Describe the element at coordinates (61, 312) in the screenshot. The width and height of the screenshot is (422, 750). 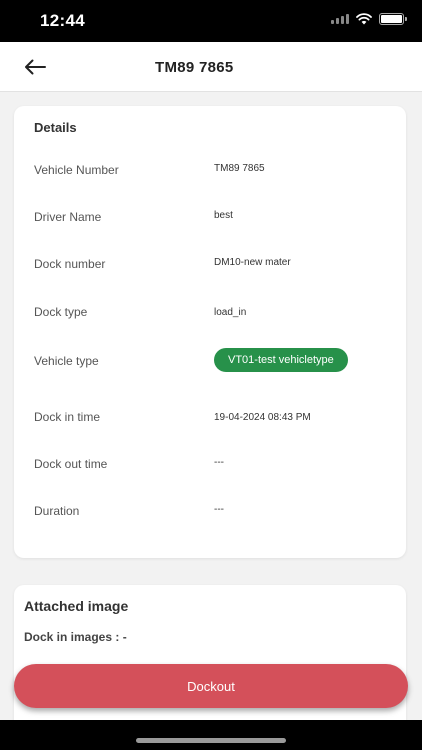
I see `detail-label: Dock type` at that location.